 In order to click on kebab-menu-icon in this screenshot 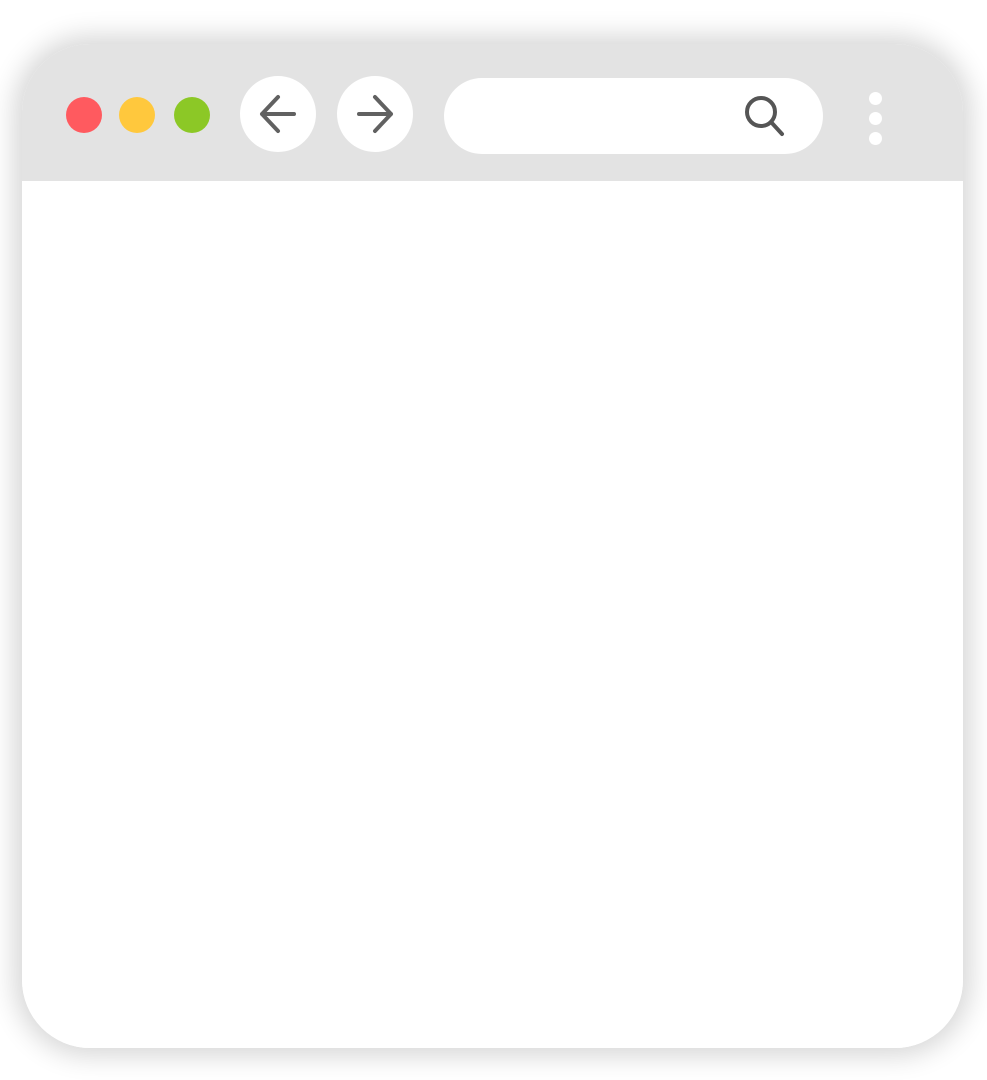, I will do `click(875, 98)`.